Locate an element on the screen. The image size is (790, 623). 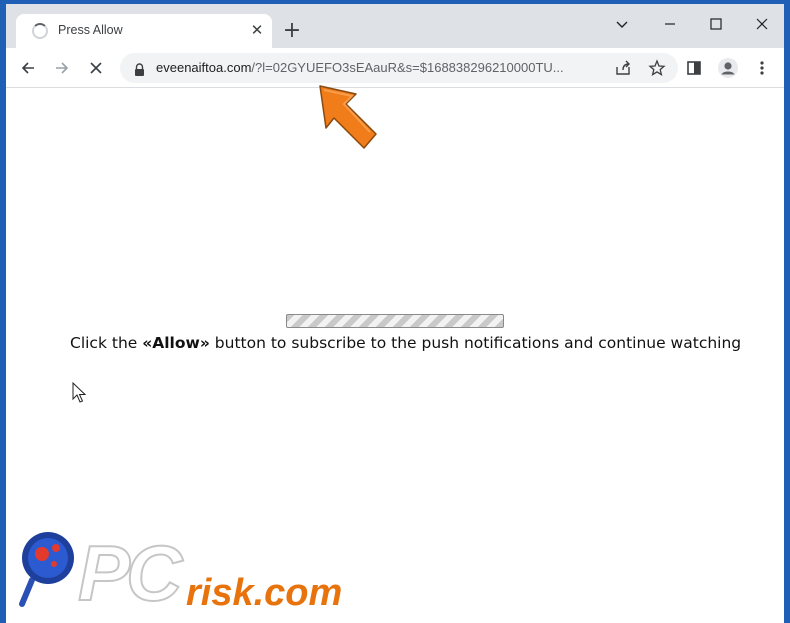
magnifier-logo-icon is located at coordinates (46, 569).